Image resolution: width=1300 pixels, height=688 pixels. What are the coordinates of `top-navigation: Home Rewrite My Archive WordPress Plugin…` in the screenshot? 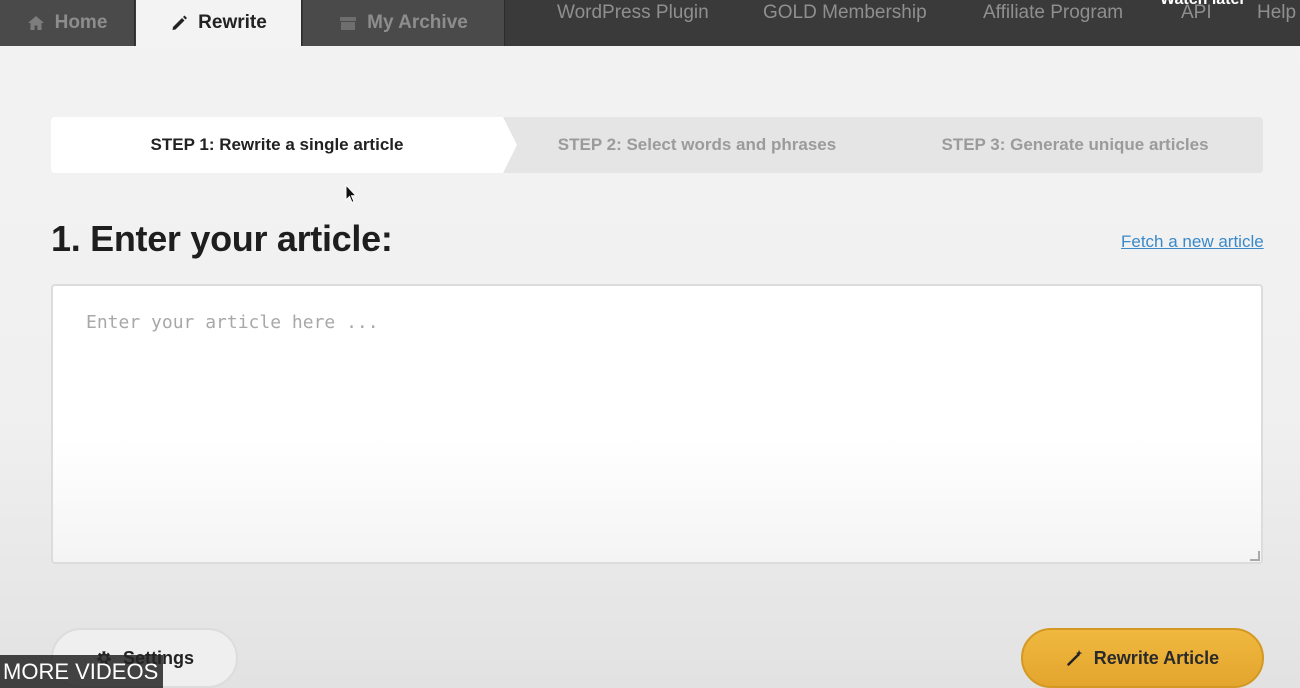 It's located at (650, 23).